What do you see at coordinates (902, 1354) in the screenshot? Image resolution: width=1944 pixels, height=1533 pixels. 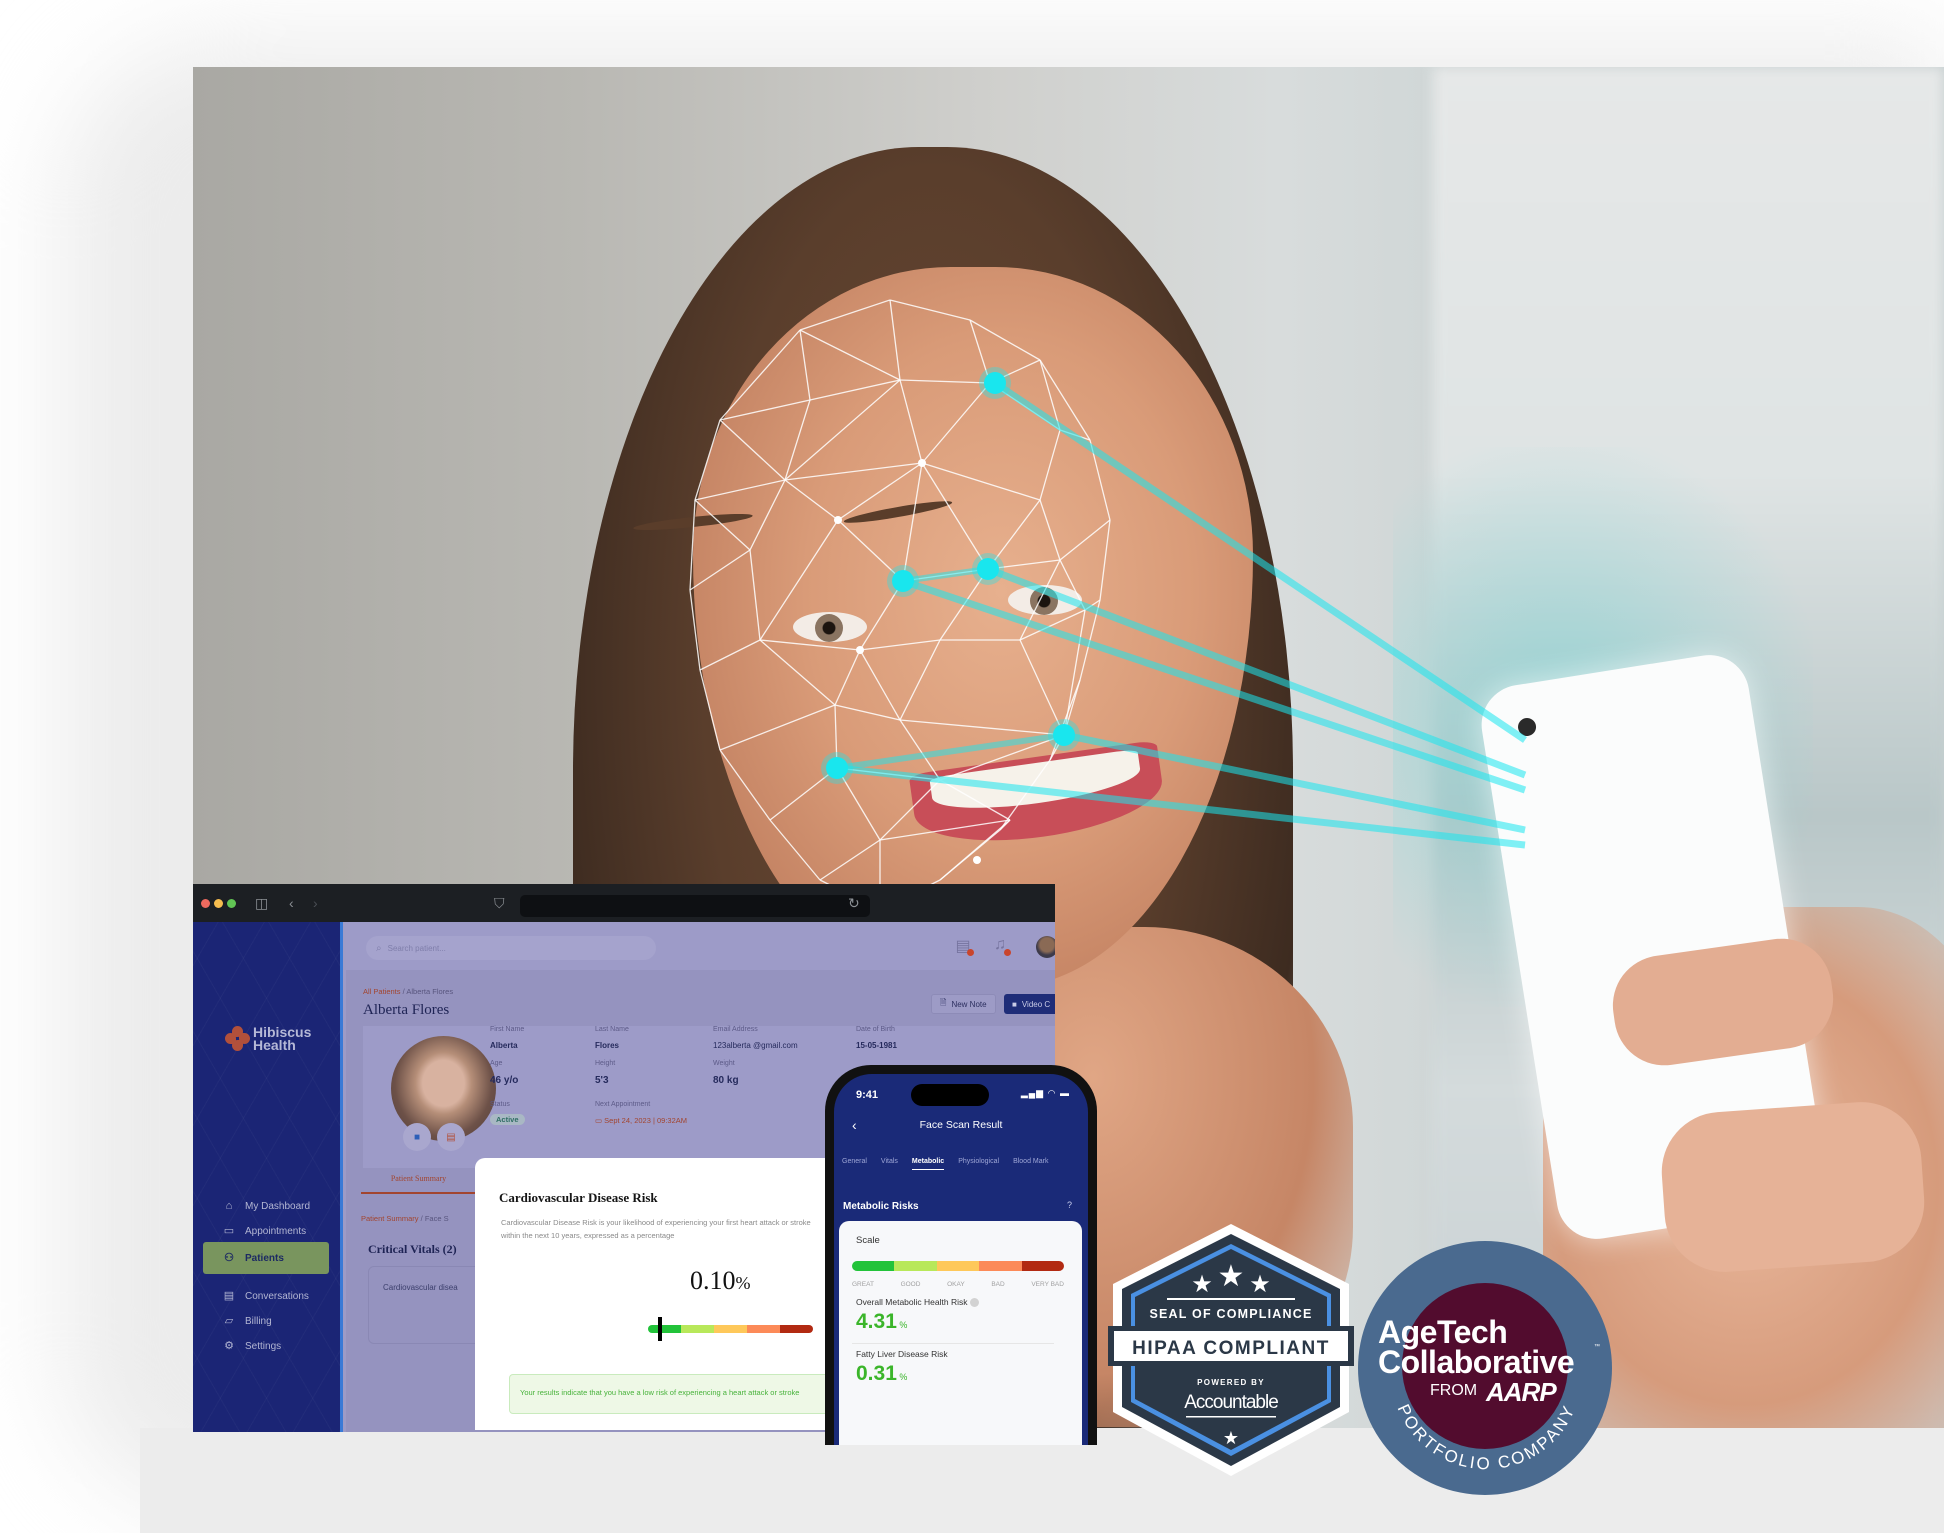 I see `risk-name: Fatty Liver Disease Risk` at bounding box center [902, 1354].